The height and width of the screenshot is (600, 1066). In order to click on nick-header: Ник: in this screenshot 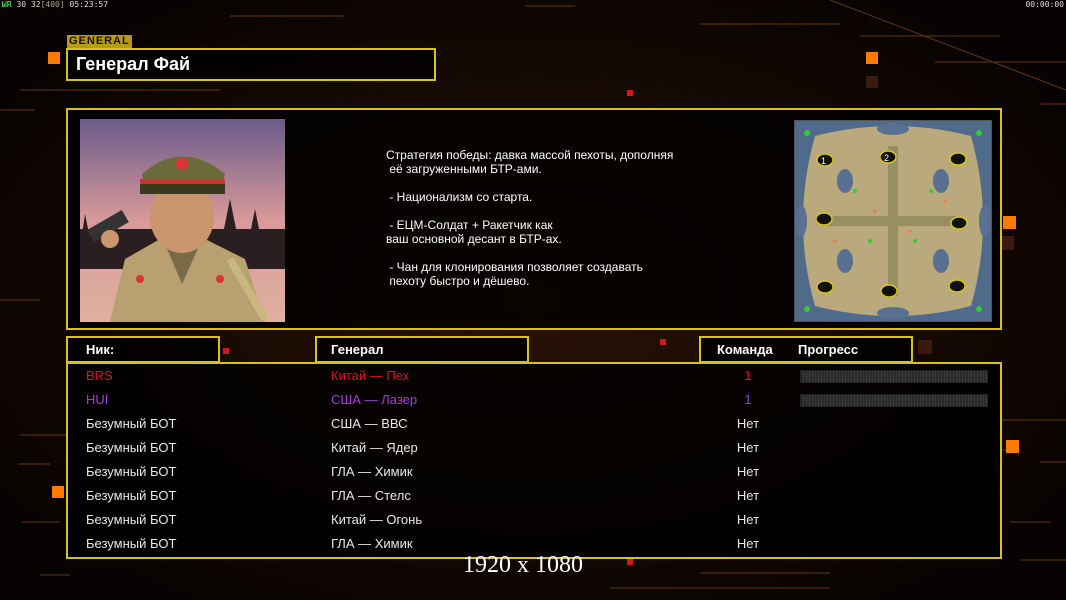, I will do `click(143, 349)`.